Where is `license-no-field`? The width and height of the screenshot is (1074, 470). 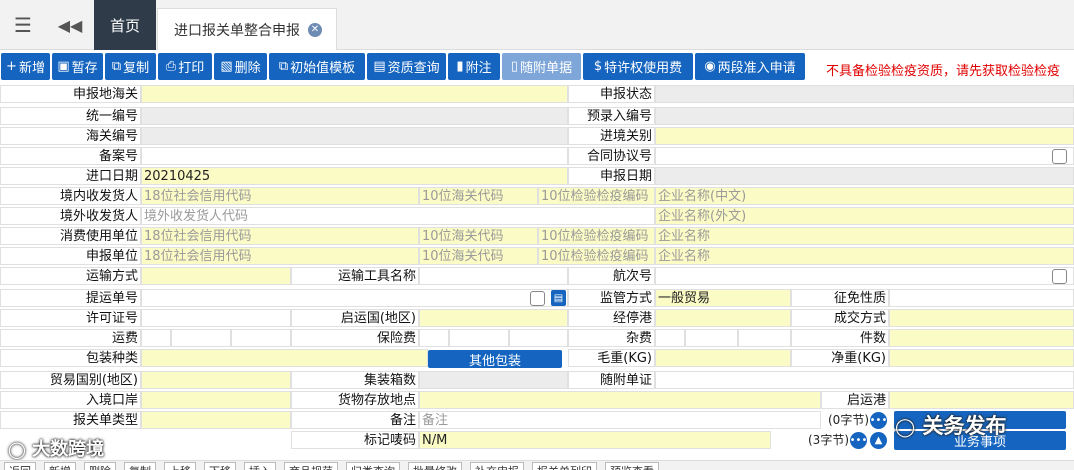 license-no-field is located at coordinates (216, 318).